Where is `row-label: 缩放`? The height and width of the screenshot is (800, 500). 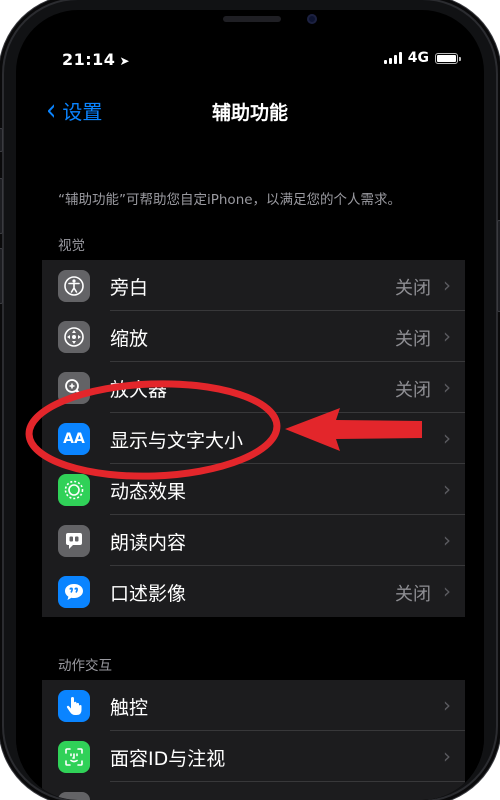 row-label: 缩放 is located at coordinates (129, 339).